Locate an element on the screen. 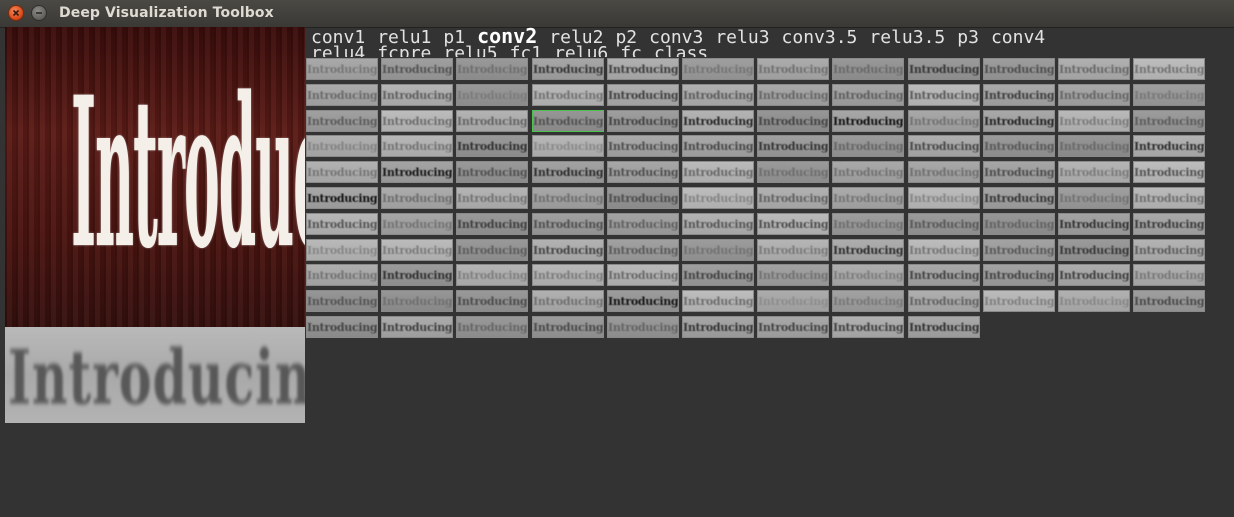 This screenshot has height=517, width=1234. layer-class: class is located at coordinates (681, 51).